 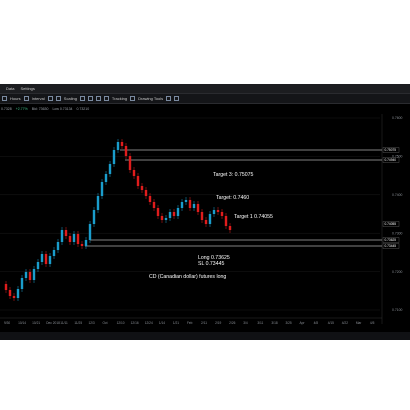 I want to click on annotation-caption: CD (Canadian dollar) futures long, so click(x=187, y=277).